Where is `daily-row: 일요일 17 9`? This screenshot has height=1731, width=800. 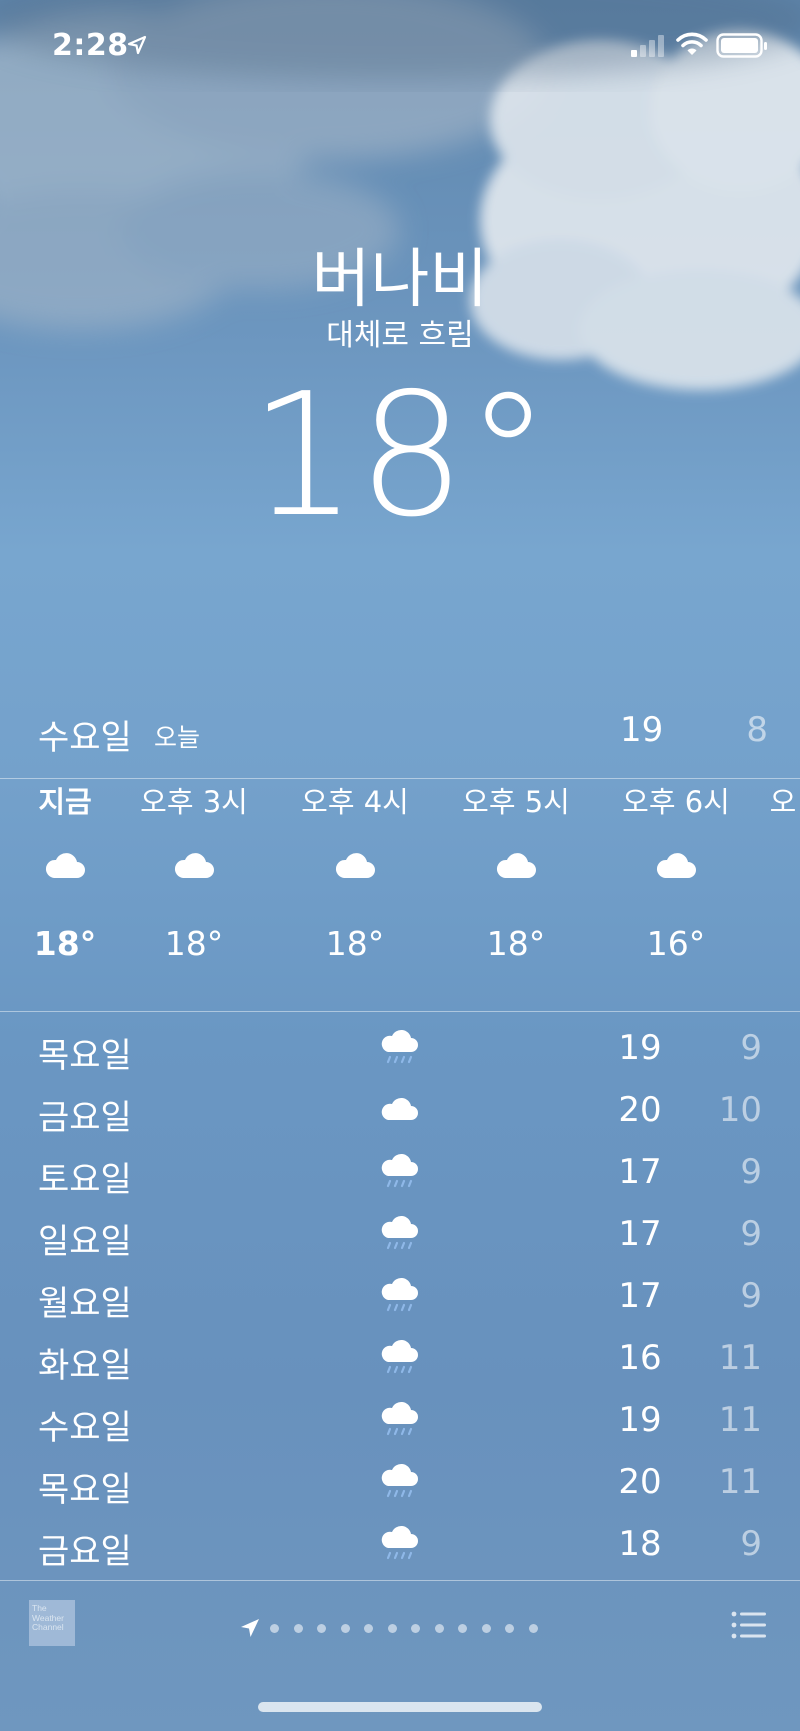
daily-row: 일요일 17 9 is located at coordinates (400, 1239).